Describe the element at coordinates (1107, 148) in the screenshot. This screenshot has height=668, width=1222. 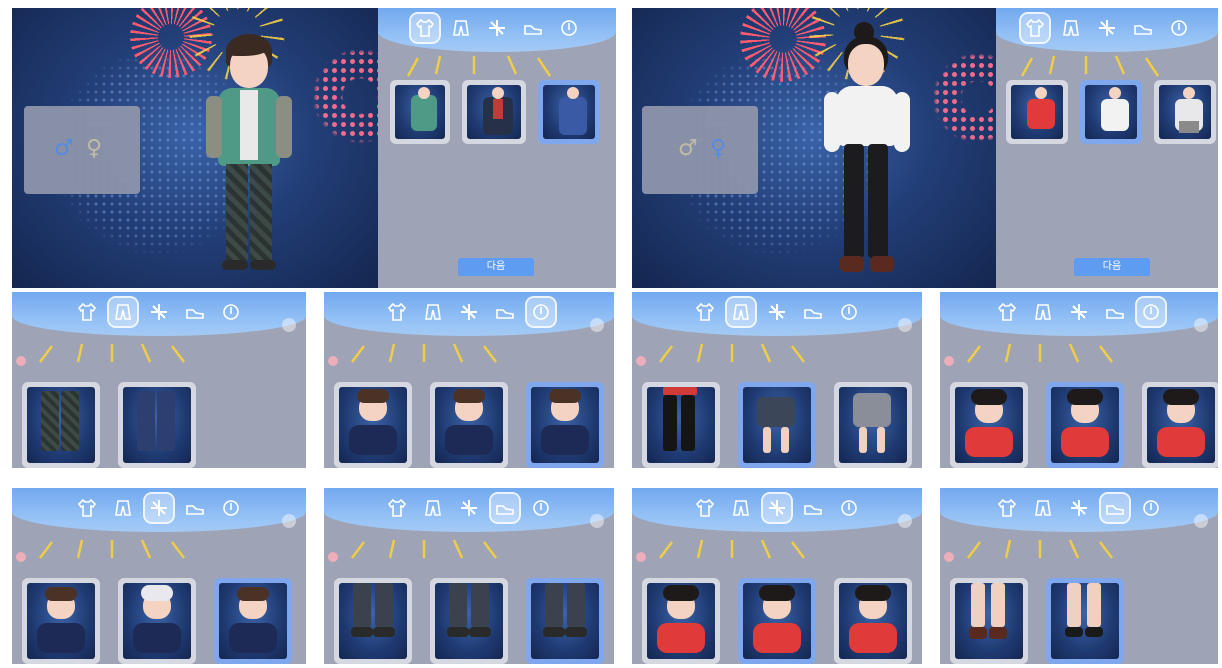
I see `customize-panel-female-shirt: 다음` at that location.